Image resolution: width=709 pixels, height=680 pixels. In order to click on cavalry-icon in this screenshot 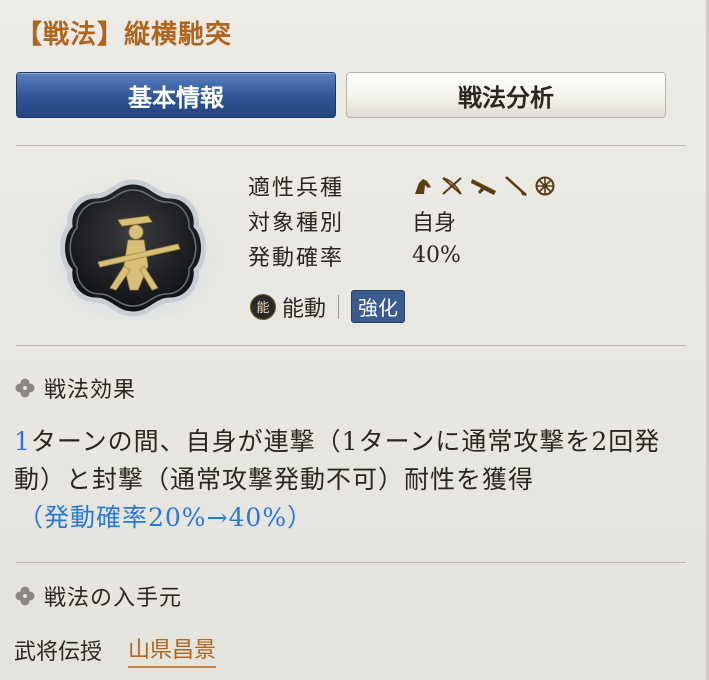, I will do `click(423, 186)`.